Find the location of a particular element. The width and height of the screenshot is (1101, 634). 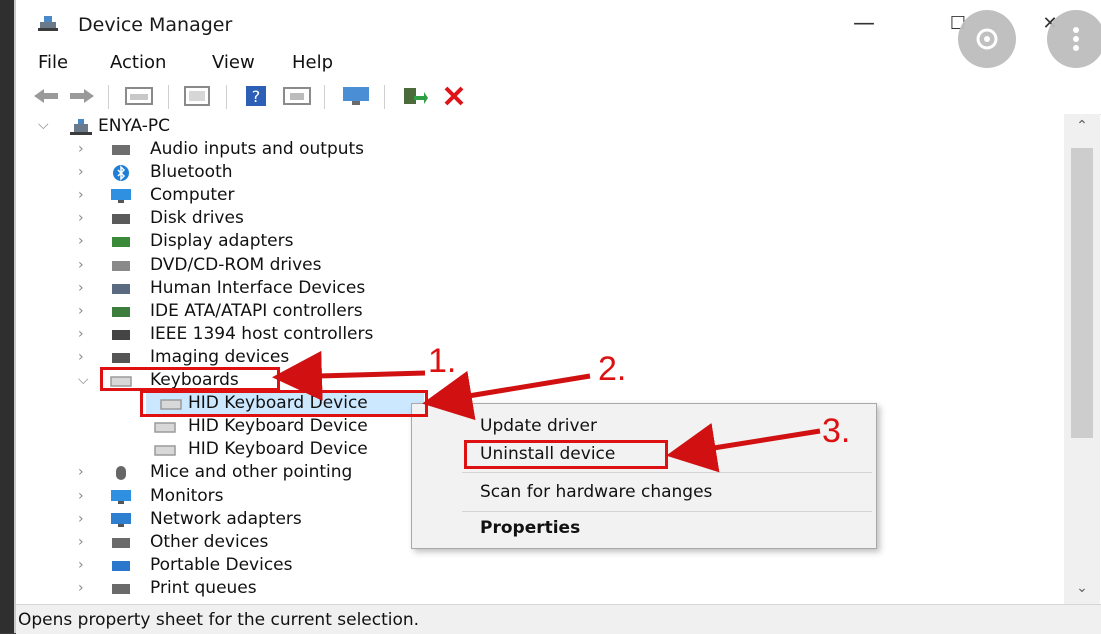

hid-icon is located at coordinates (121, 288).